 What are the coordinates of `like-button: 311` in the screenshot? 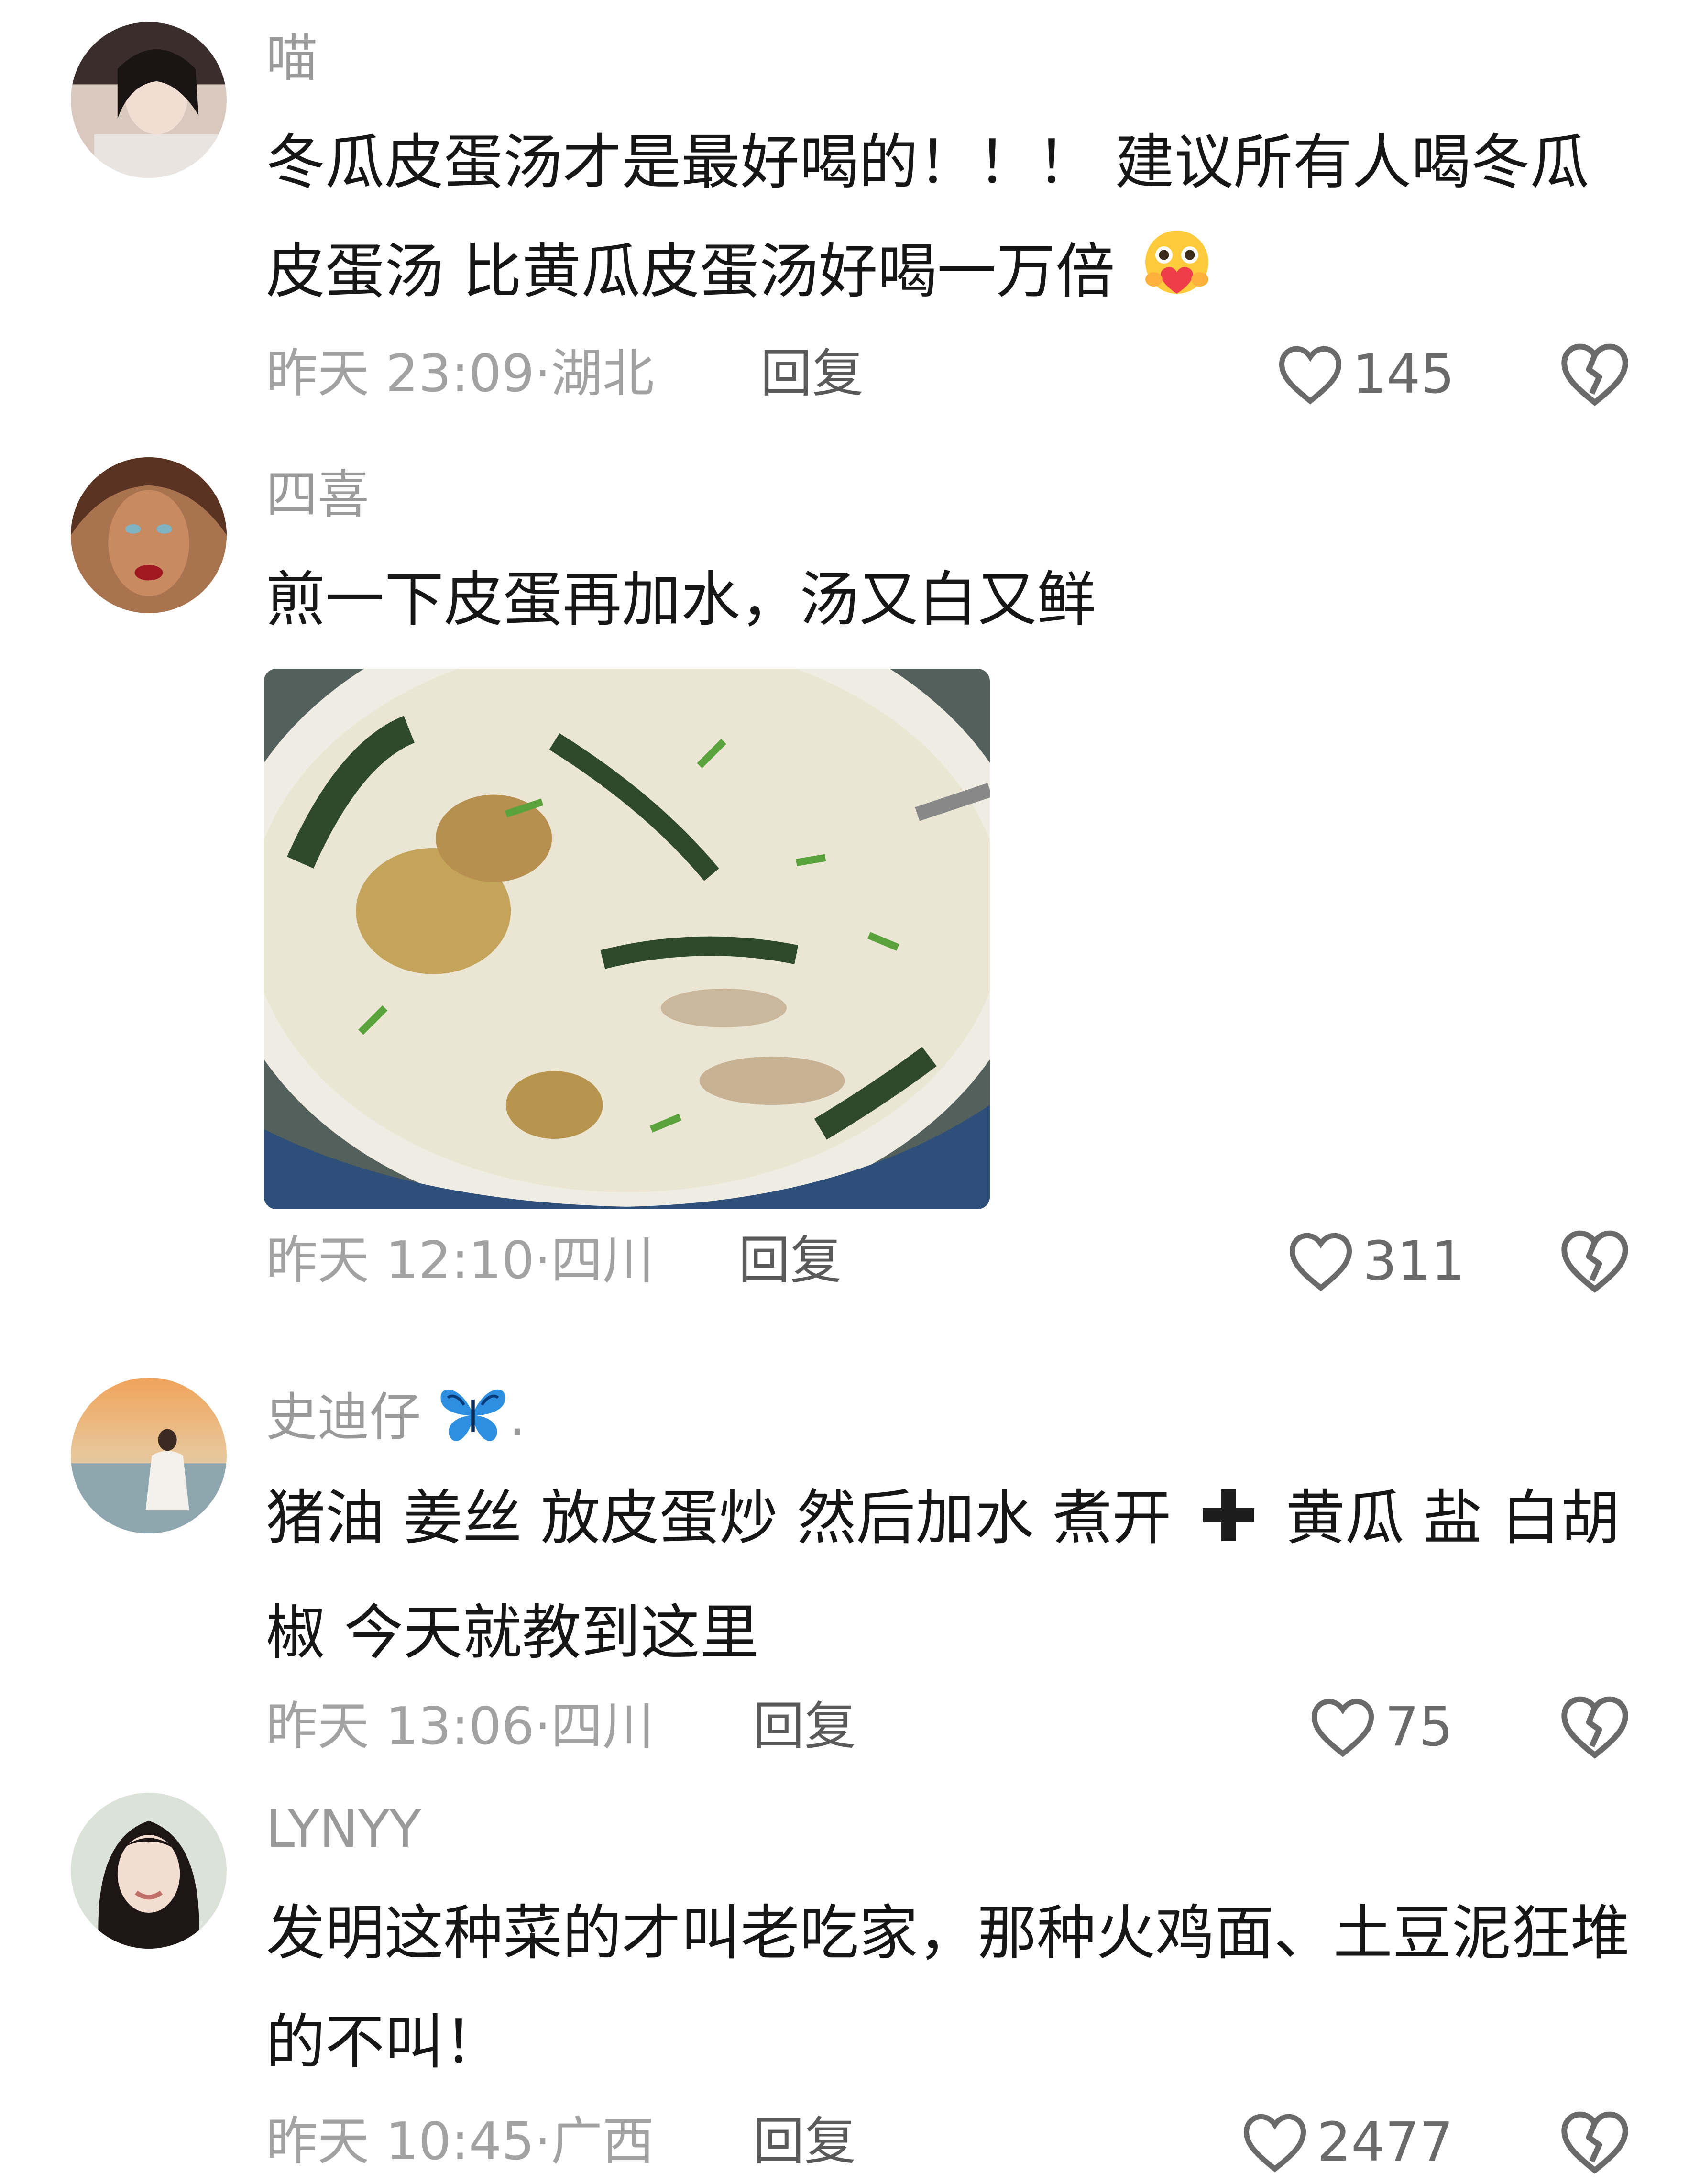 It's located at (1376, 1261).